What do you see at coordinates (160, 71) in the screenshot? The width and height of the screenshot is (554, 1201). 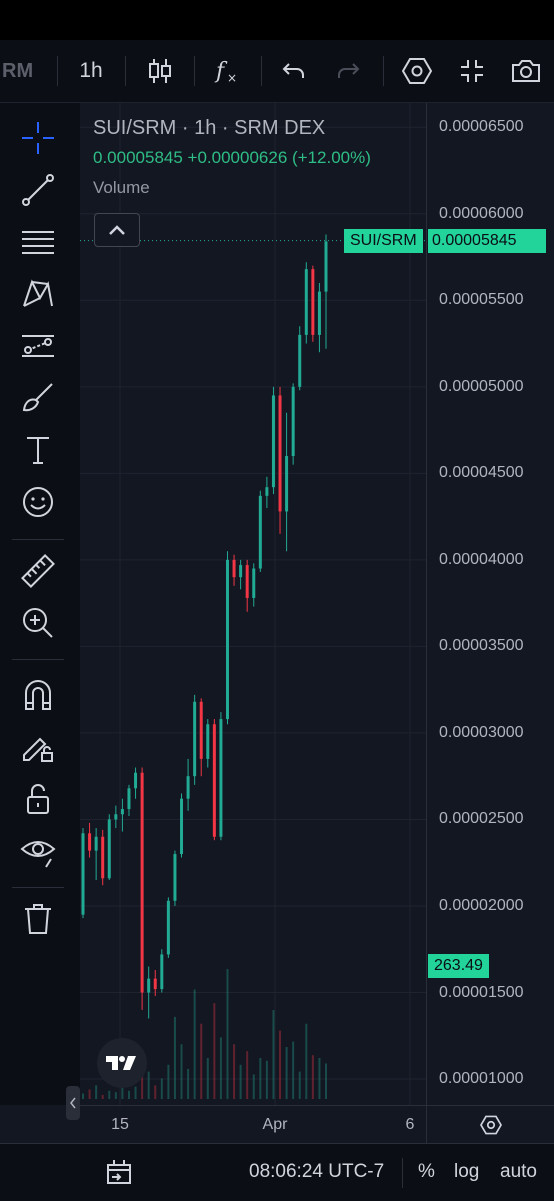 I see `candles-chart-type-icon` at bounding box center [160, 71].